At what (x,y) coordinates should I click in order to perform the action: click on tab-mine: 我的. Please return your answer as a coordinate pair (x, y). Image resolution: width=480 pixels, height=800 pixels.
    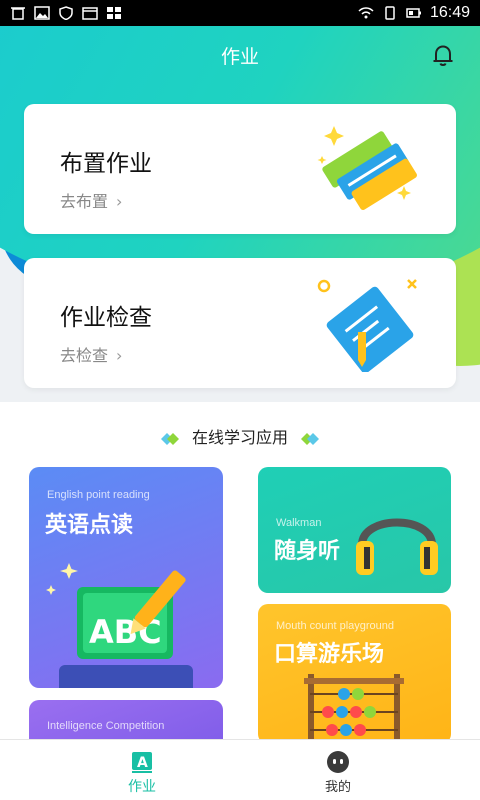
    Looking at the image, I should click on (338, 770).